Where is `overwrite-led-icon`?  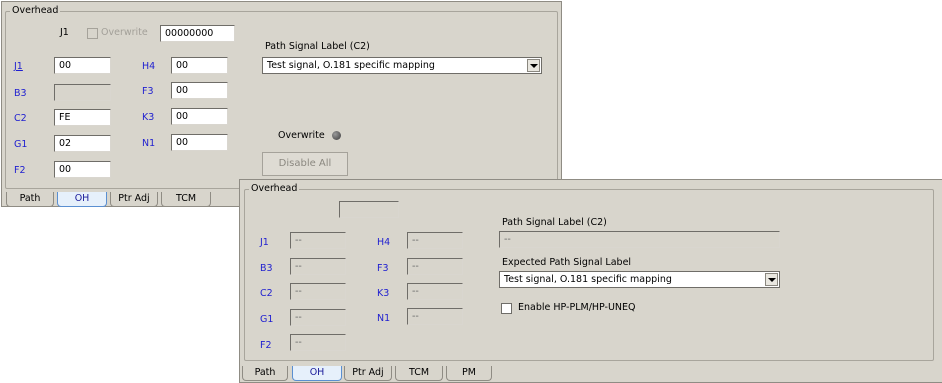 overwrite-led-icon is located at coordinates (336, 135).